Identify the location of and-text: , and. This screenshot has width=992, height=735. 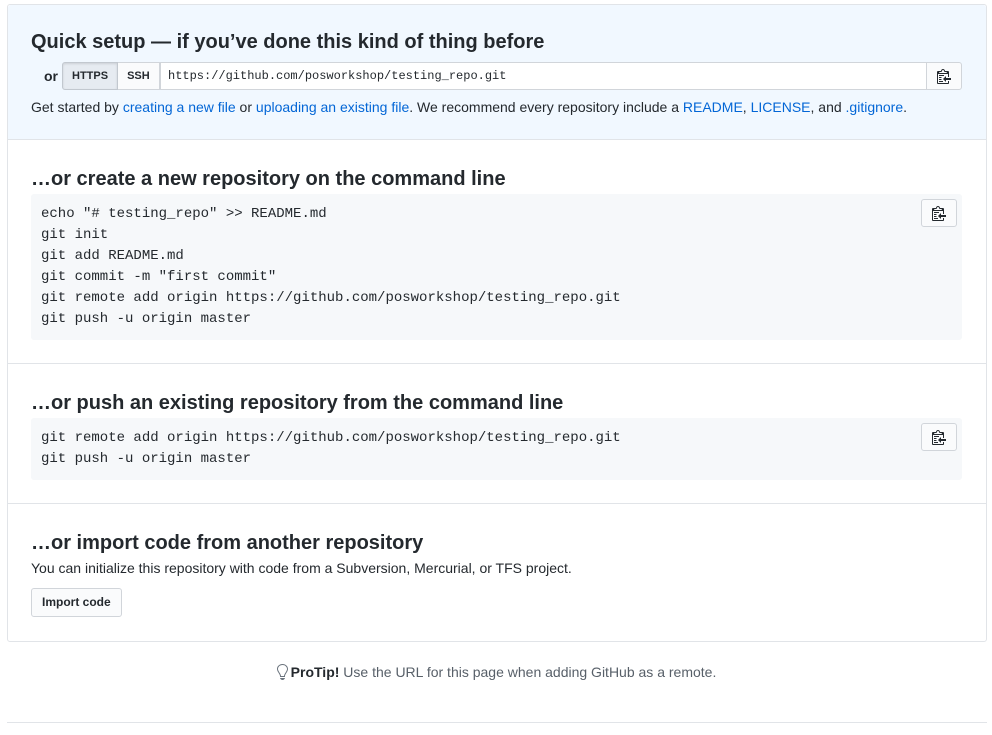
(828, 107).